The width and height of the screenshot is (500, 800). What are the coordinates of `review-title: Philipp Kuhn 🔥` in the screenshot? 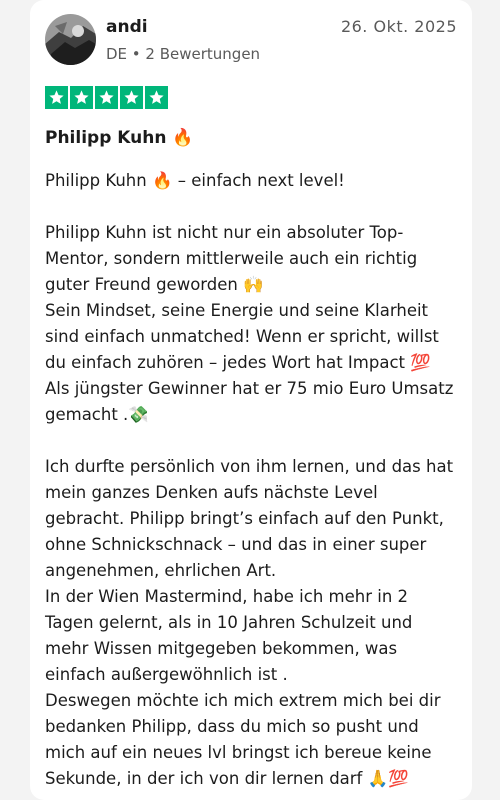 It's located at (119, 138).